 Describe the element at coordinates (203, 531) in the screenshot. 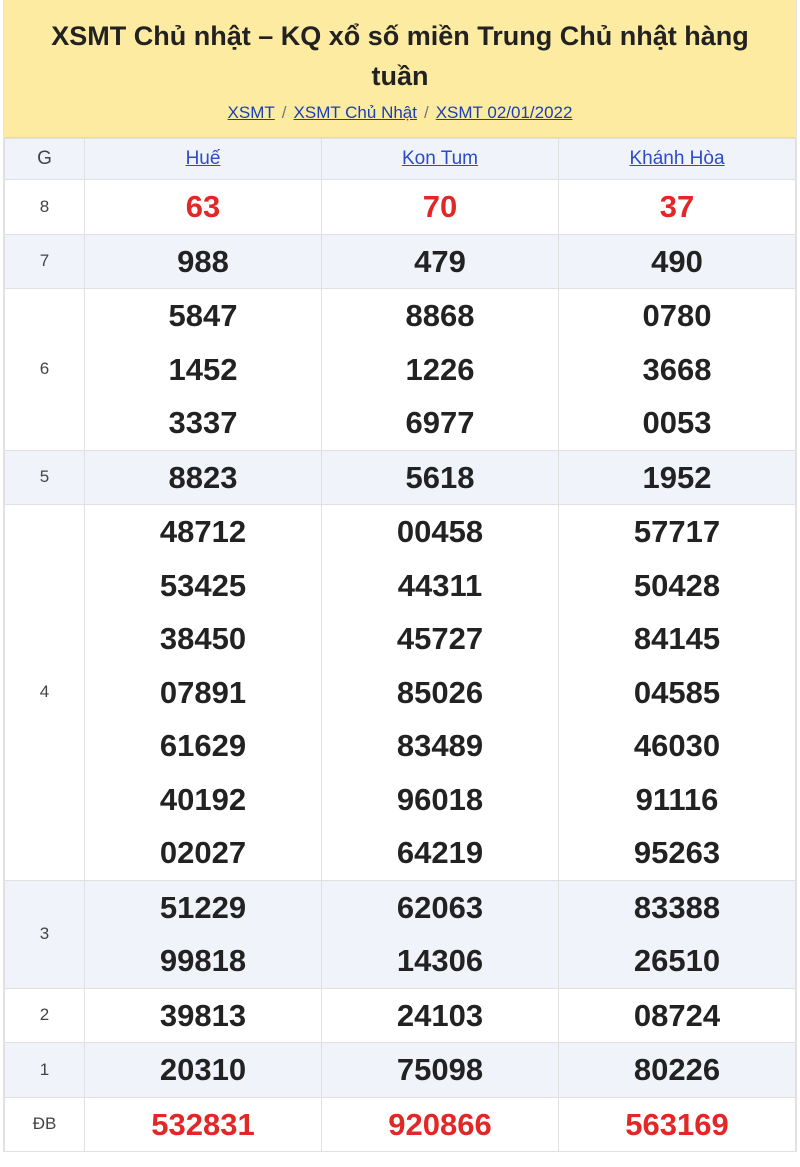

I see `result-number: 48712` at that location.